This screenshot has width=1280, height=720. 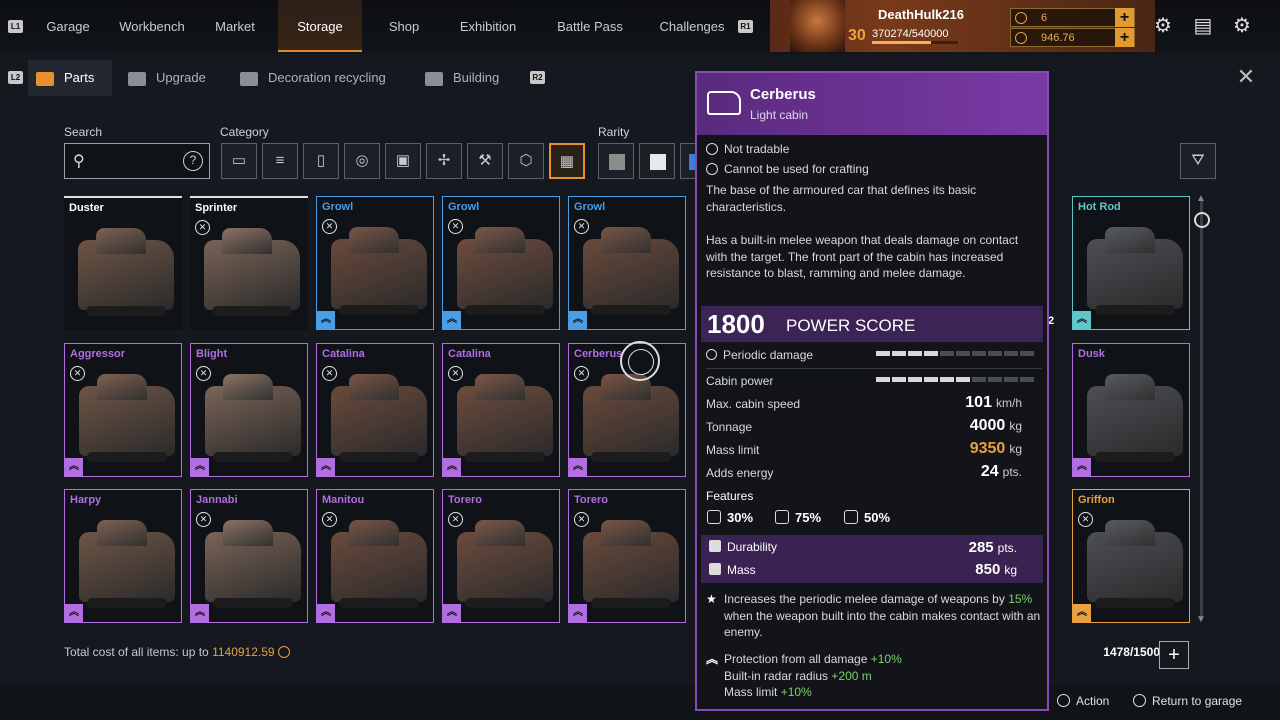 What do you see at coordinates (1021, 38) in the screenshot?
I see `coin-icon` at bounding box center [1021, 38].